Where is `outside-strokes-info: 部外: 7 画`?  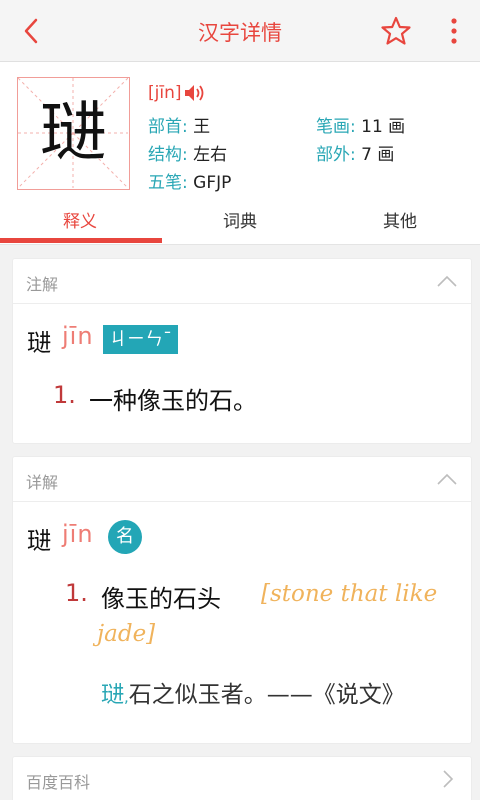 outside-strokes-info: 部外: 7 画 is located at coordinates (355, 152).